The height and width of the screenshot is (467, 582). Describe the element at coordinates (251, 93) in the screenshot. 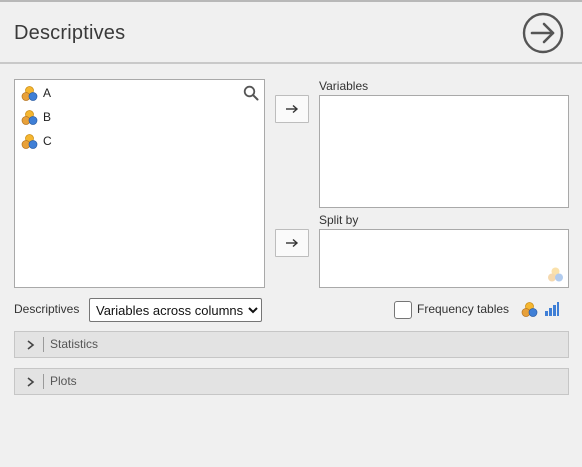

I see `search-icon` at that location.